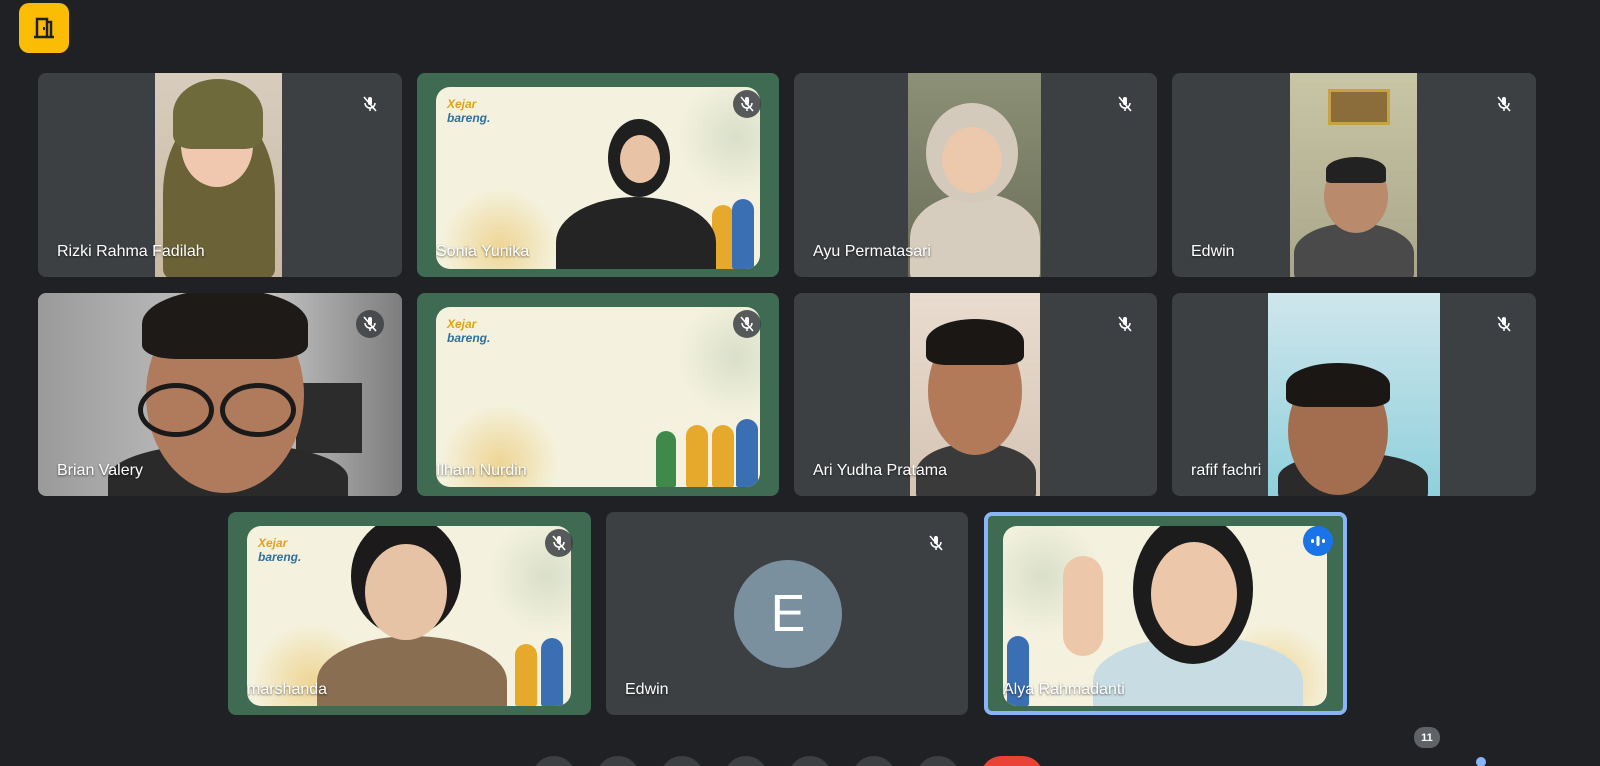 The width and height of the screenshot is (1600, 766). What do you see at coordinates (975, 175) in the screenshot?
I see `participant-tile-ayu: Ayu Permatasari` at bounding box center [975, 175].